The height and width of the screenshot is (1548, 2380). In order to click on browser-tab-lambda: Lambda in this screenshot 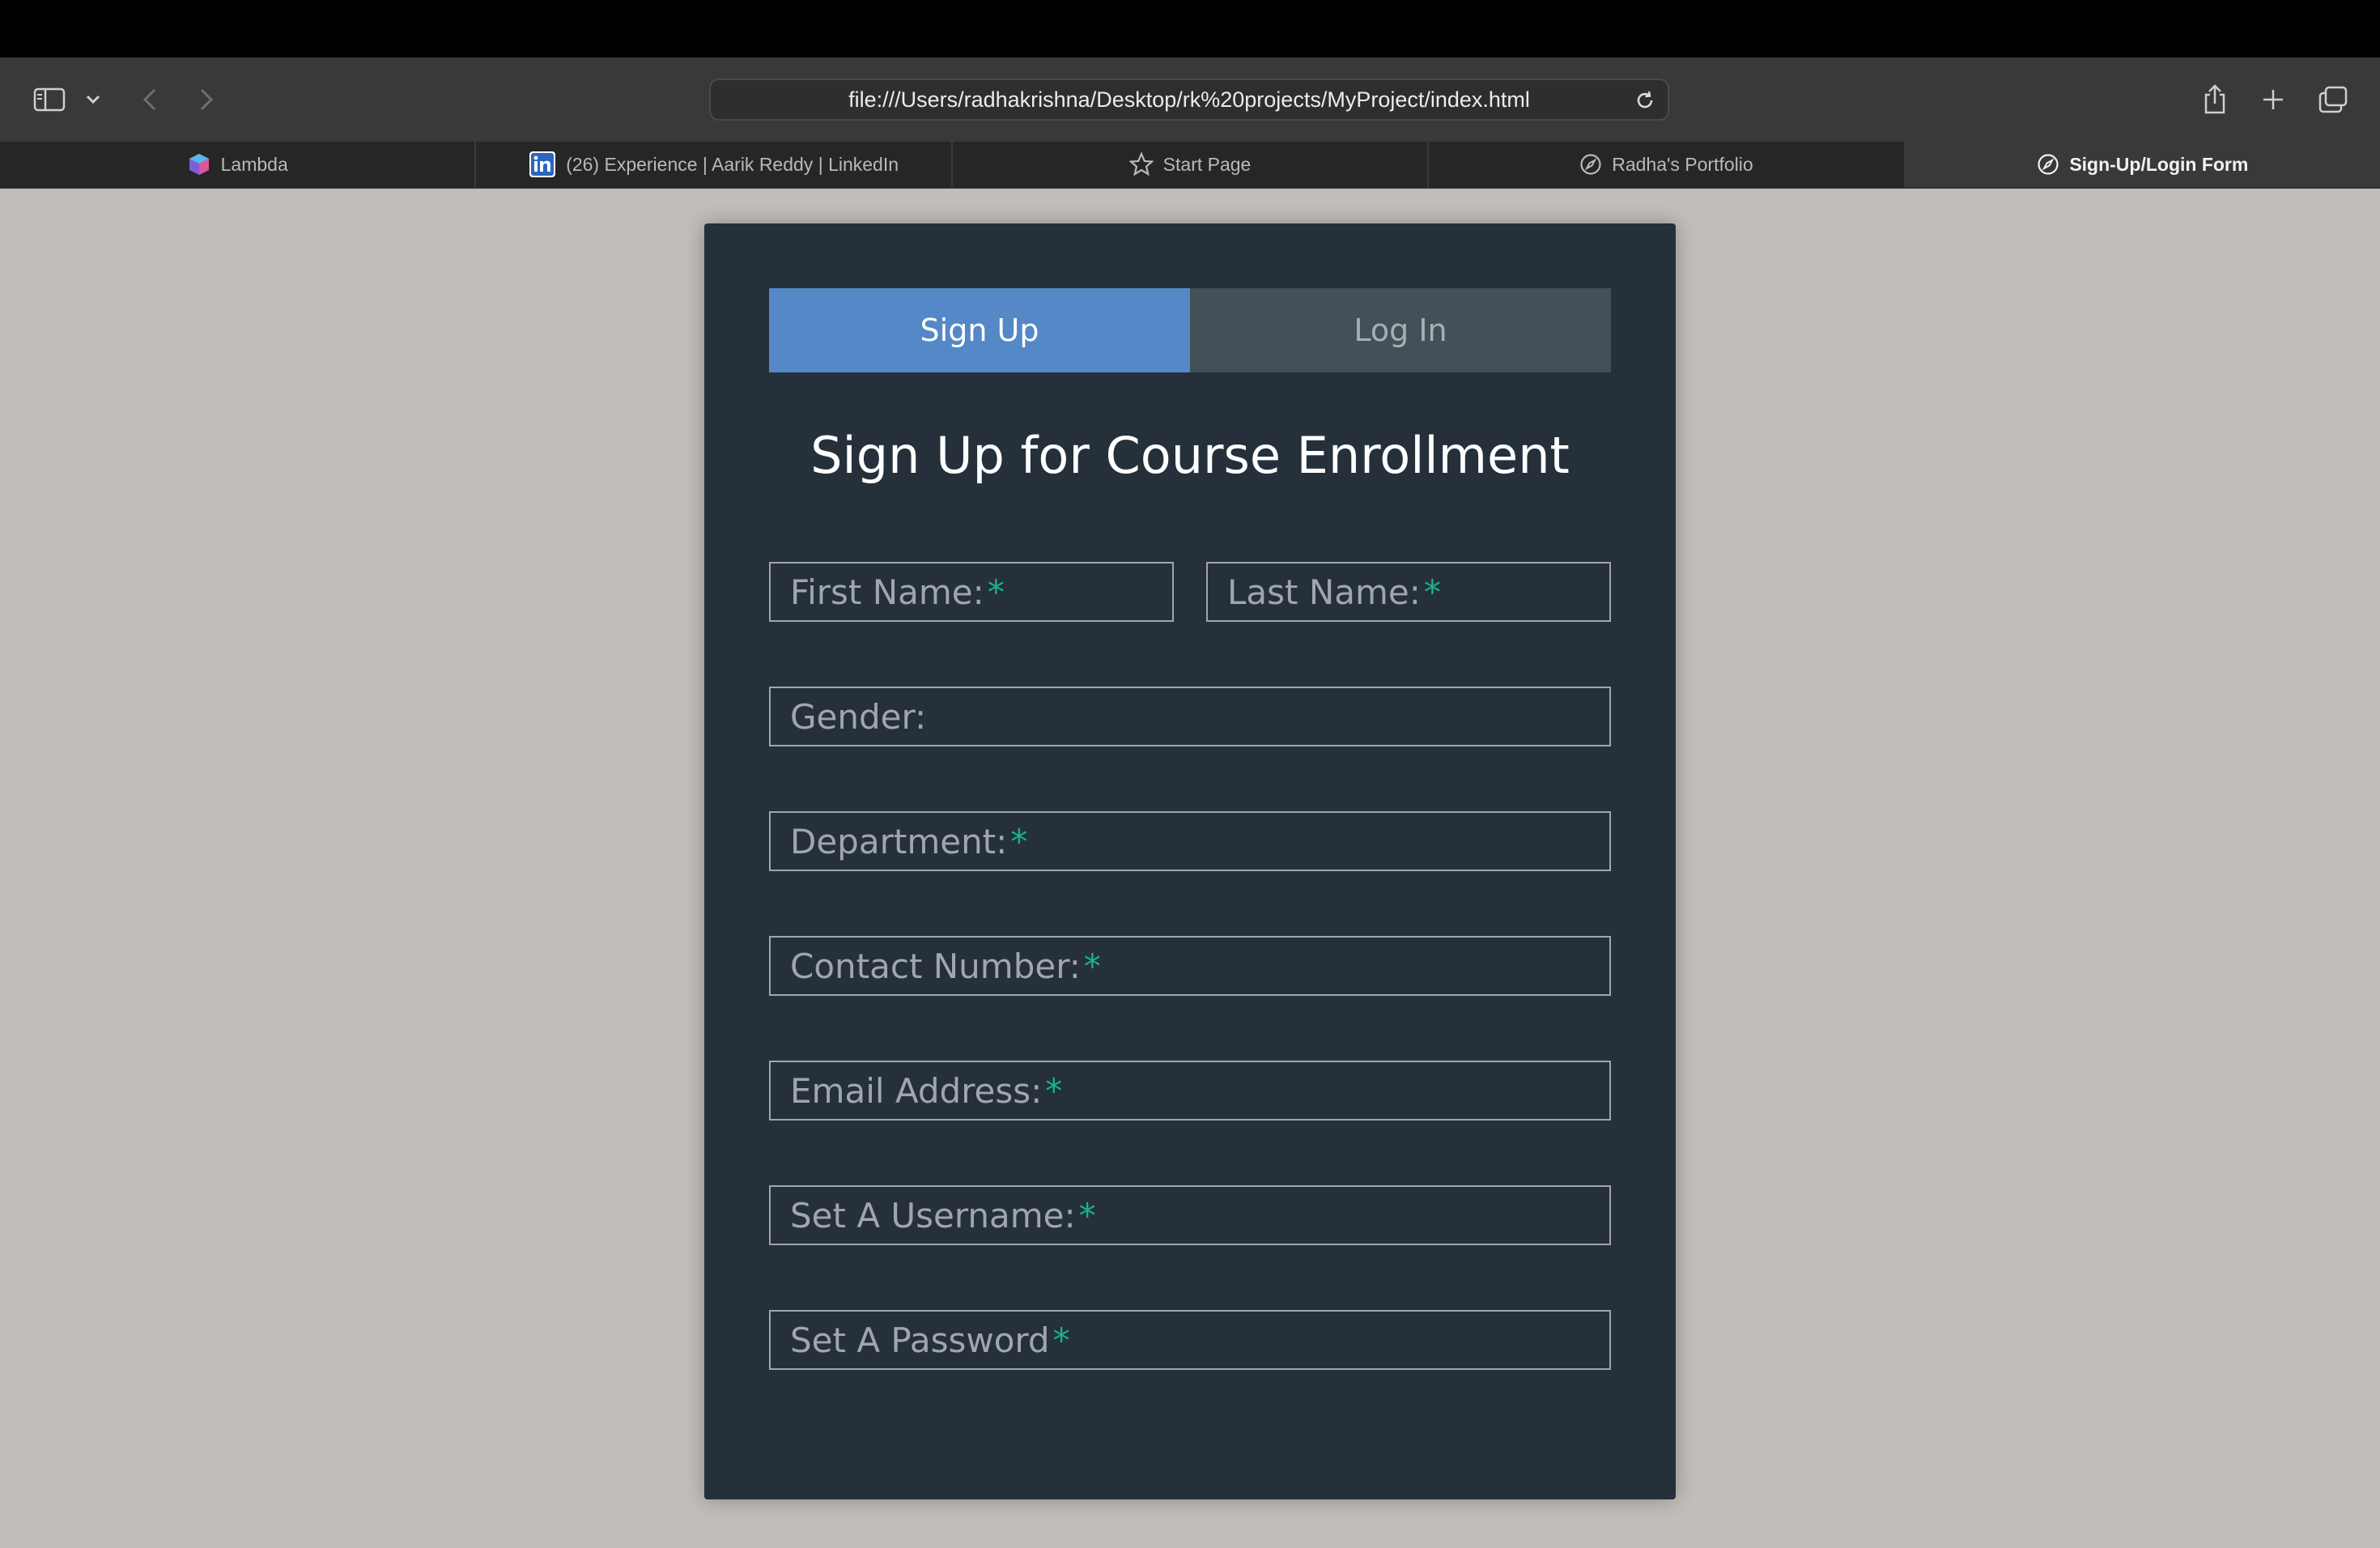, I will do `click(238, 165)`.